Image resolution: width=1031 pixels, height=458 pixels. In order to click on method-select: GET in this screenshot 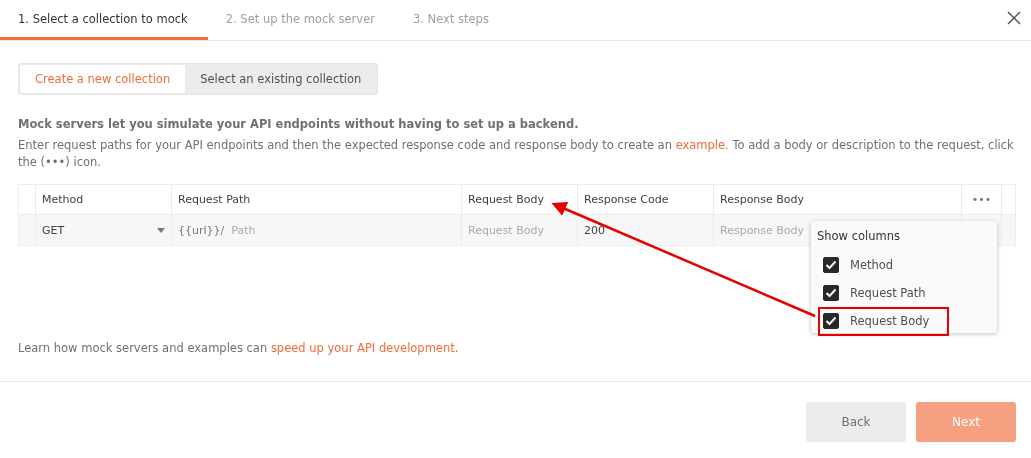, I will do `click(103, 230)`.